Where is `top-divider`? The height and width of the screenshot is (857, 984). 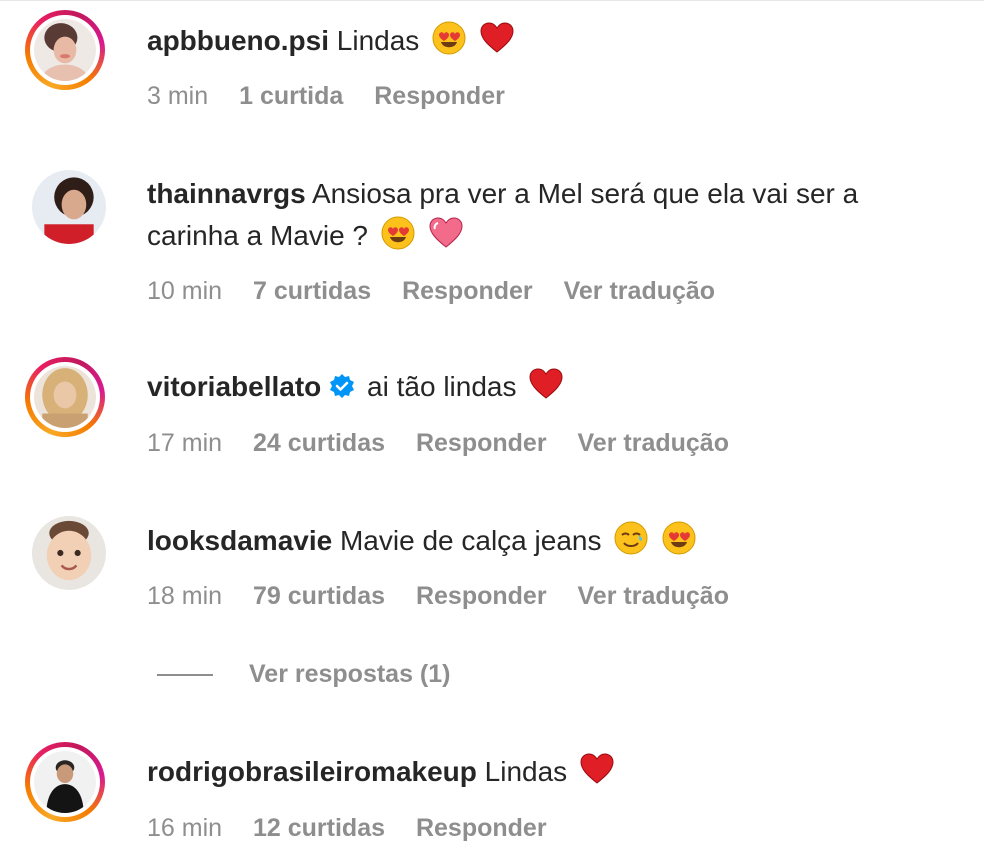 top-divider is located at coordinates (492, 2).